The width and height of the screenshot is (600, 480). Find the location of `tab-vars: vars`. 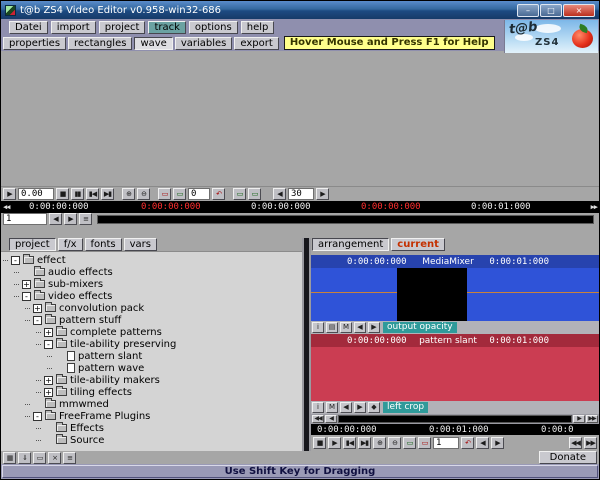

tab-vars: vars is located at coordinates (140, 244).